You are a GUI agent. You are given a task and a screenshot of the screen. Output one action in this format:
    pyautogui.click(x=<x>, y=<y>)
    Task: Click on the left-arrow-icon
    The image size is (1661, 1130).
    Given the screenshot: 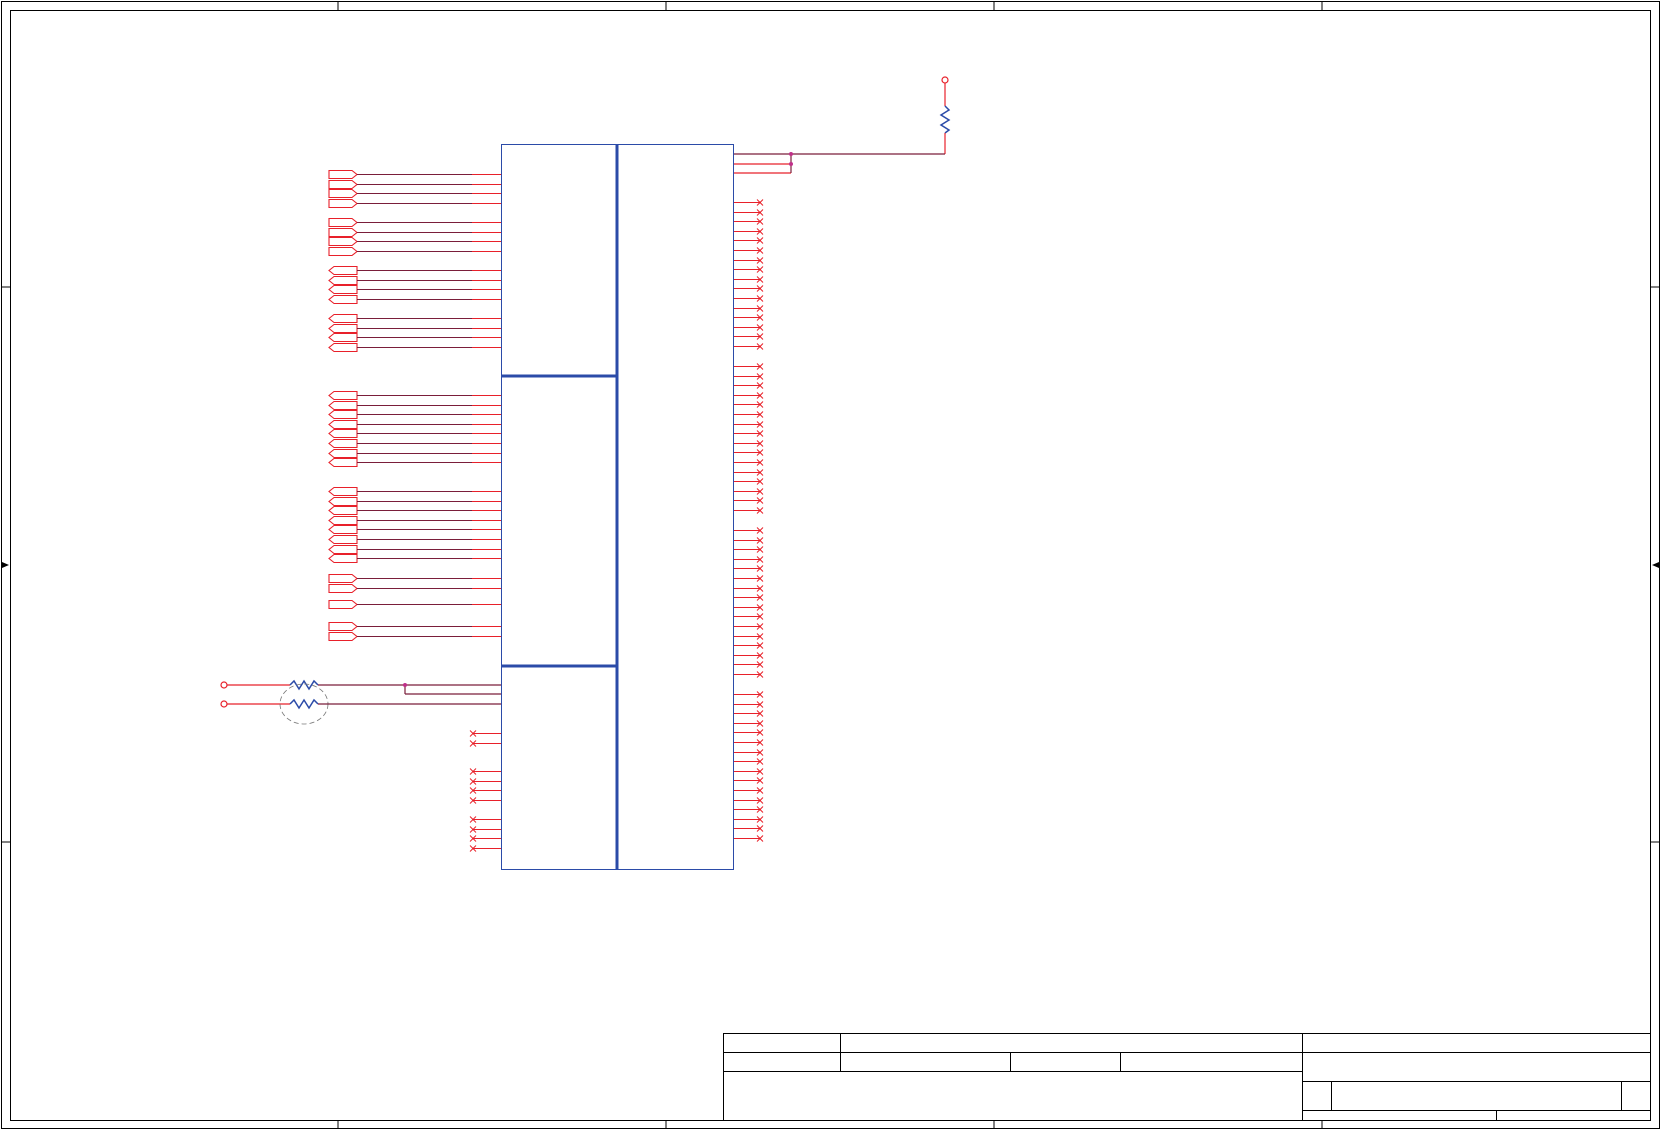 What is the action you would take?
    pyautogui.click(x=1655, y=565)
    